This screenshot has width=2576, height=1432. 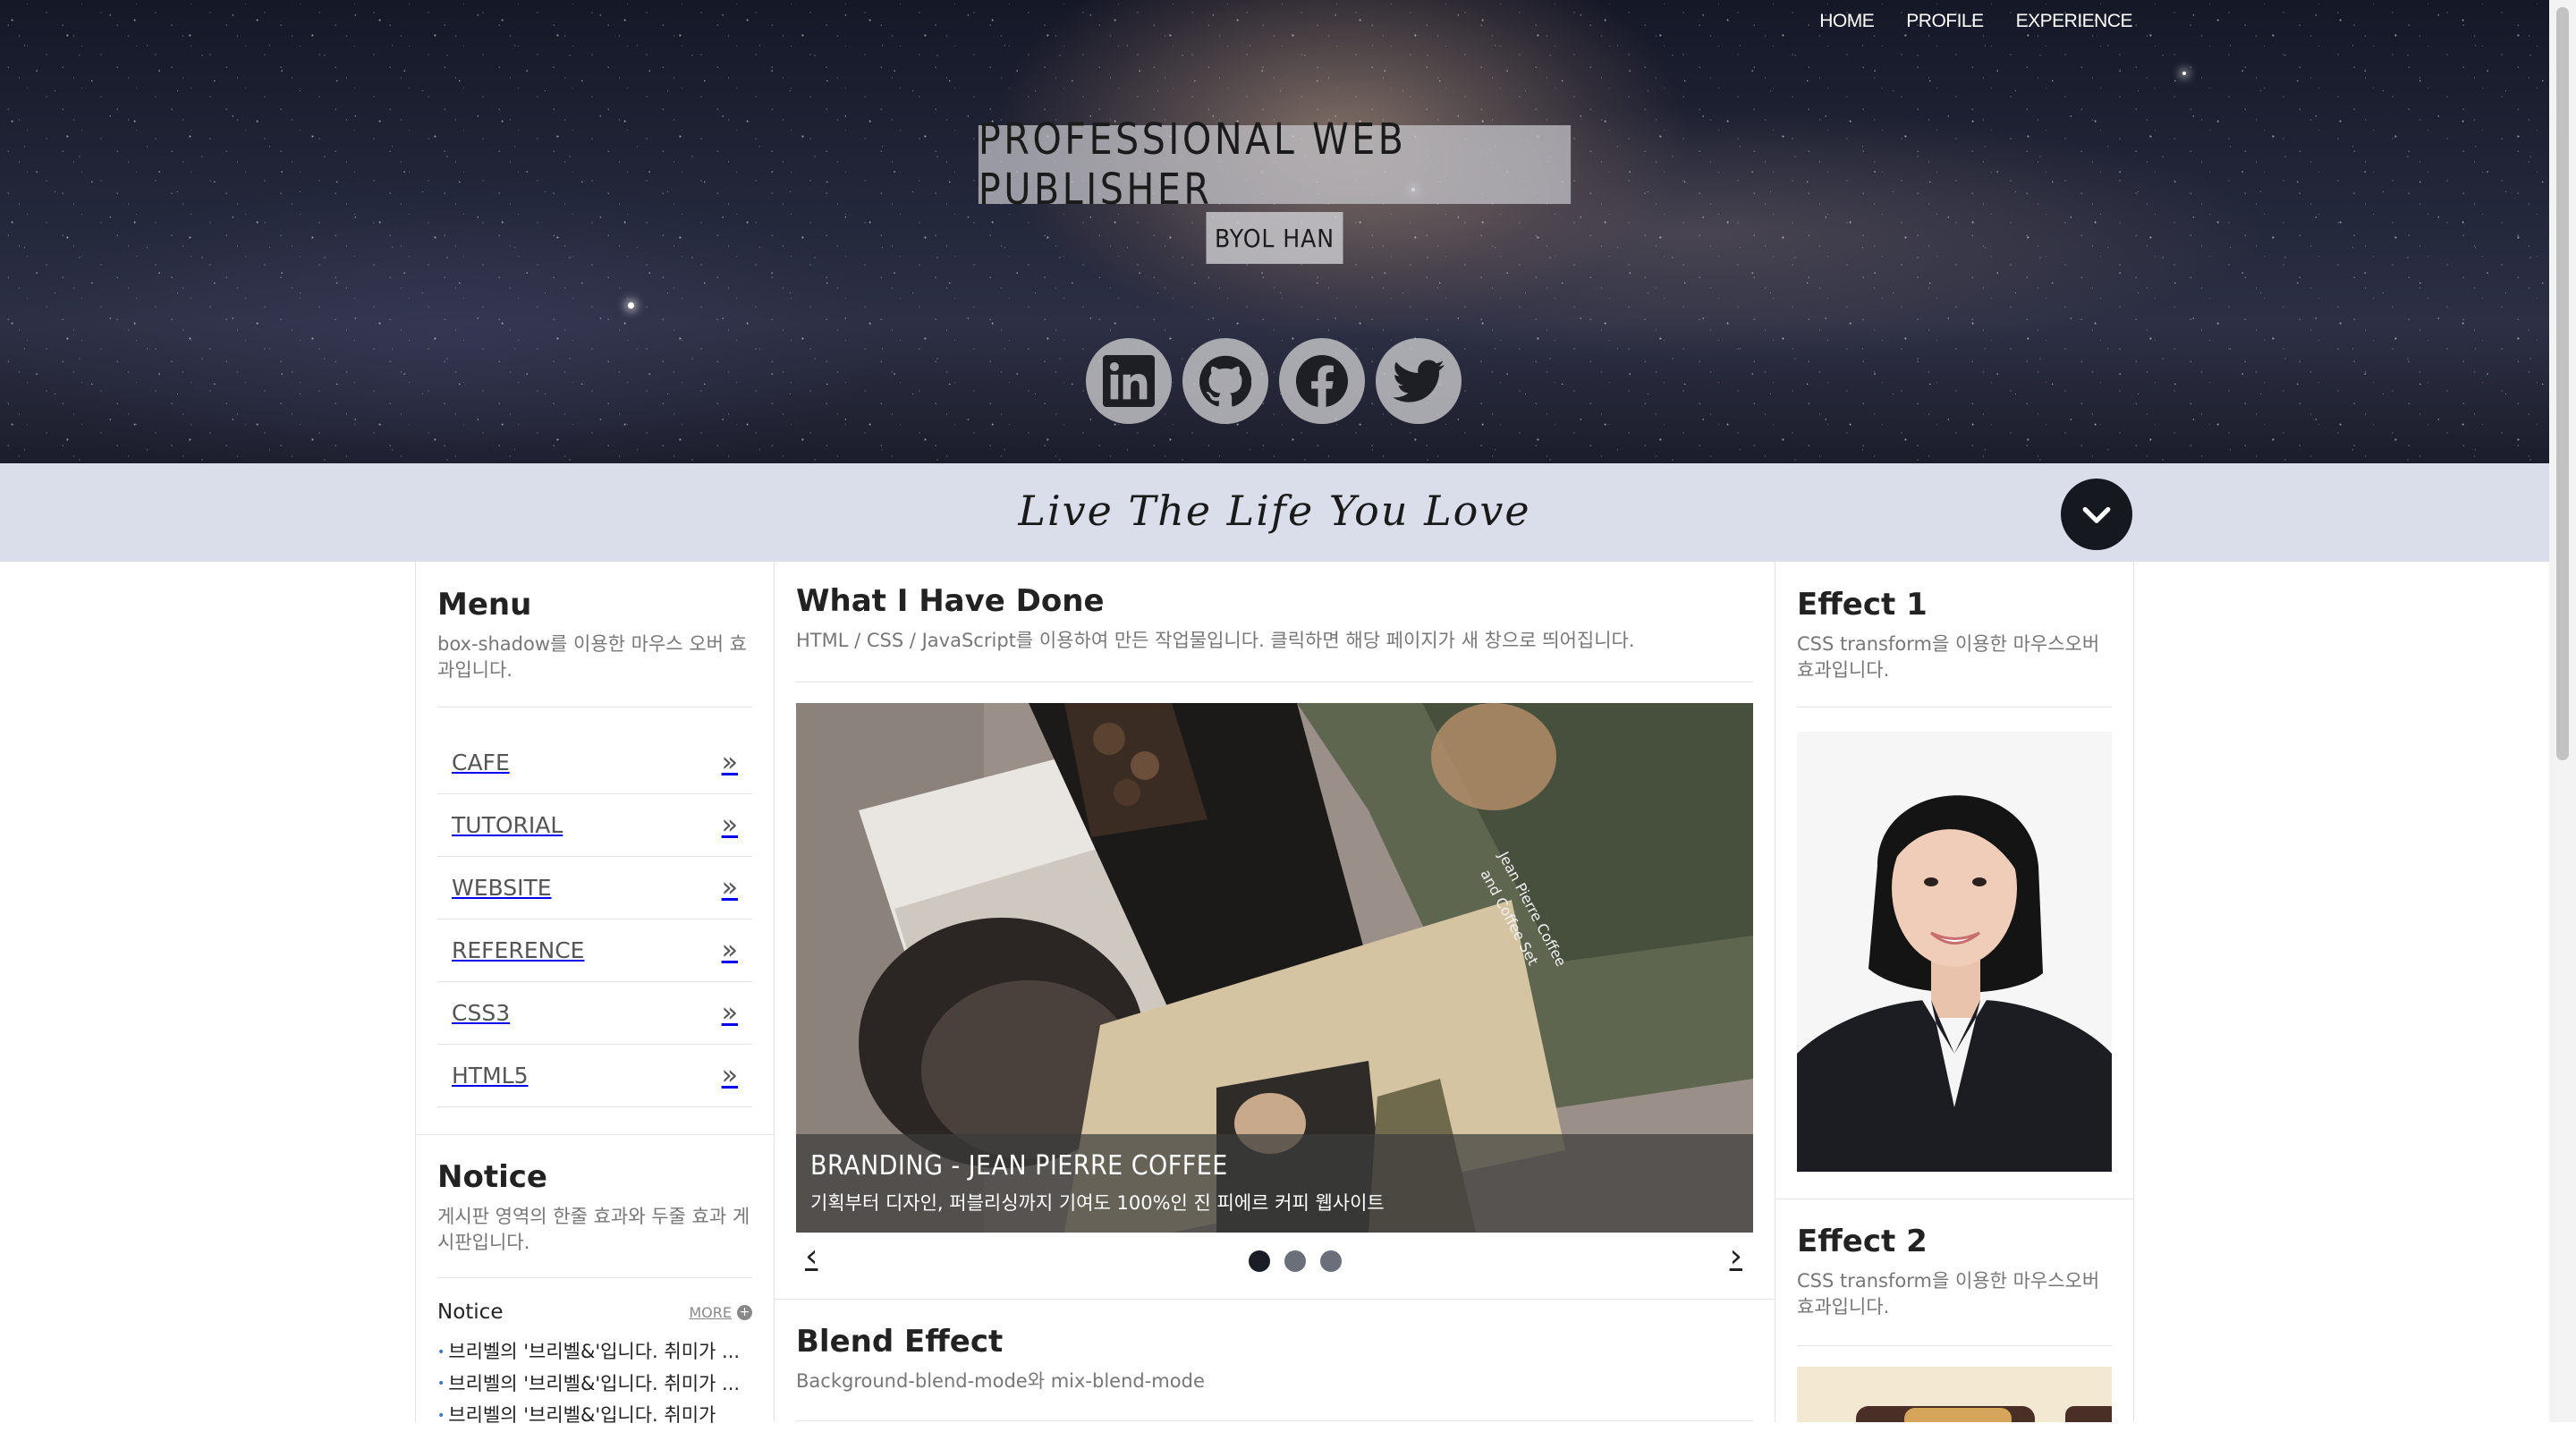 I want to click on next-slide-button: ›, so click(x=1736, y=1256).